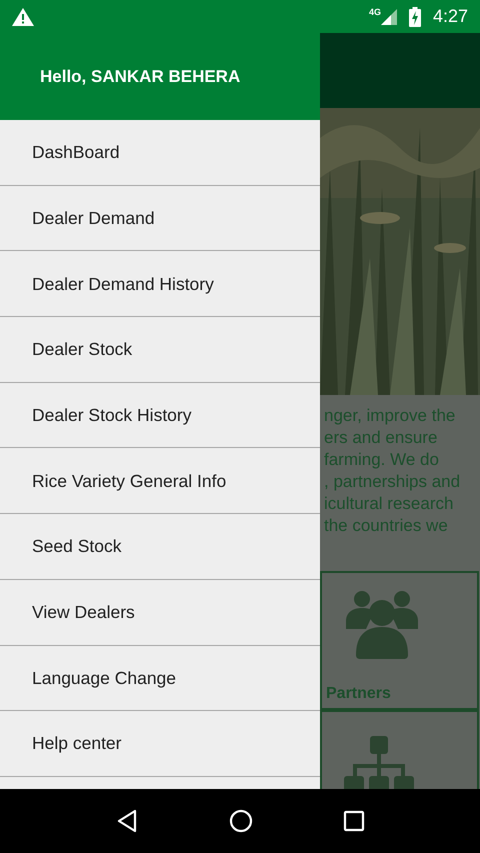  I want to click on hierarchy-icon, so click(379, 762).